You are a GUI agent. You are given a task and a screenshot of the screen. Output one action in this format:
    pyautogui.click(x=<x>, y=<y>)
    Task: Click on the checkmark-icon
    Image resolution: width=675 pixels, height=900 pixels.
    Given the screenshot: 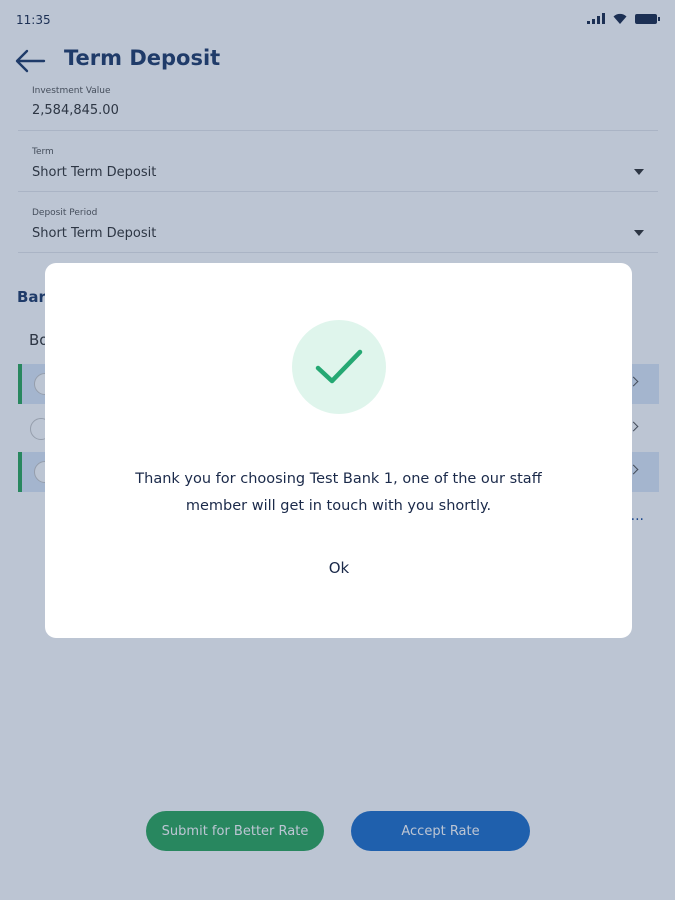 What is the action you would take?
    pyautogui.click(x=339, y=366)
    